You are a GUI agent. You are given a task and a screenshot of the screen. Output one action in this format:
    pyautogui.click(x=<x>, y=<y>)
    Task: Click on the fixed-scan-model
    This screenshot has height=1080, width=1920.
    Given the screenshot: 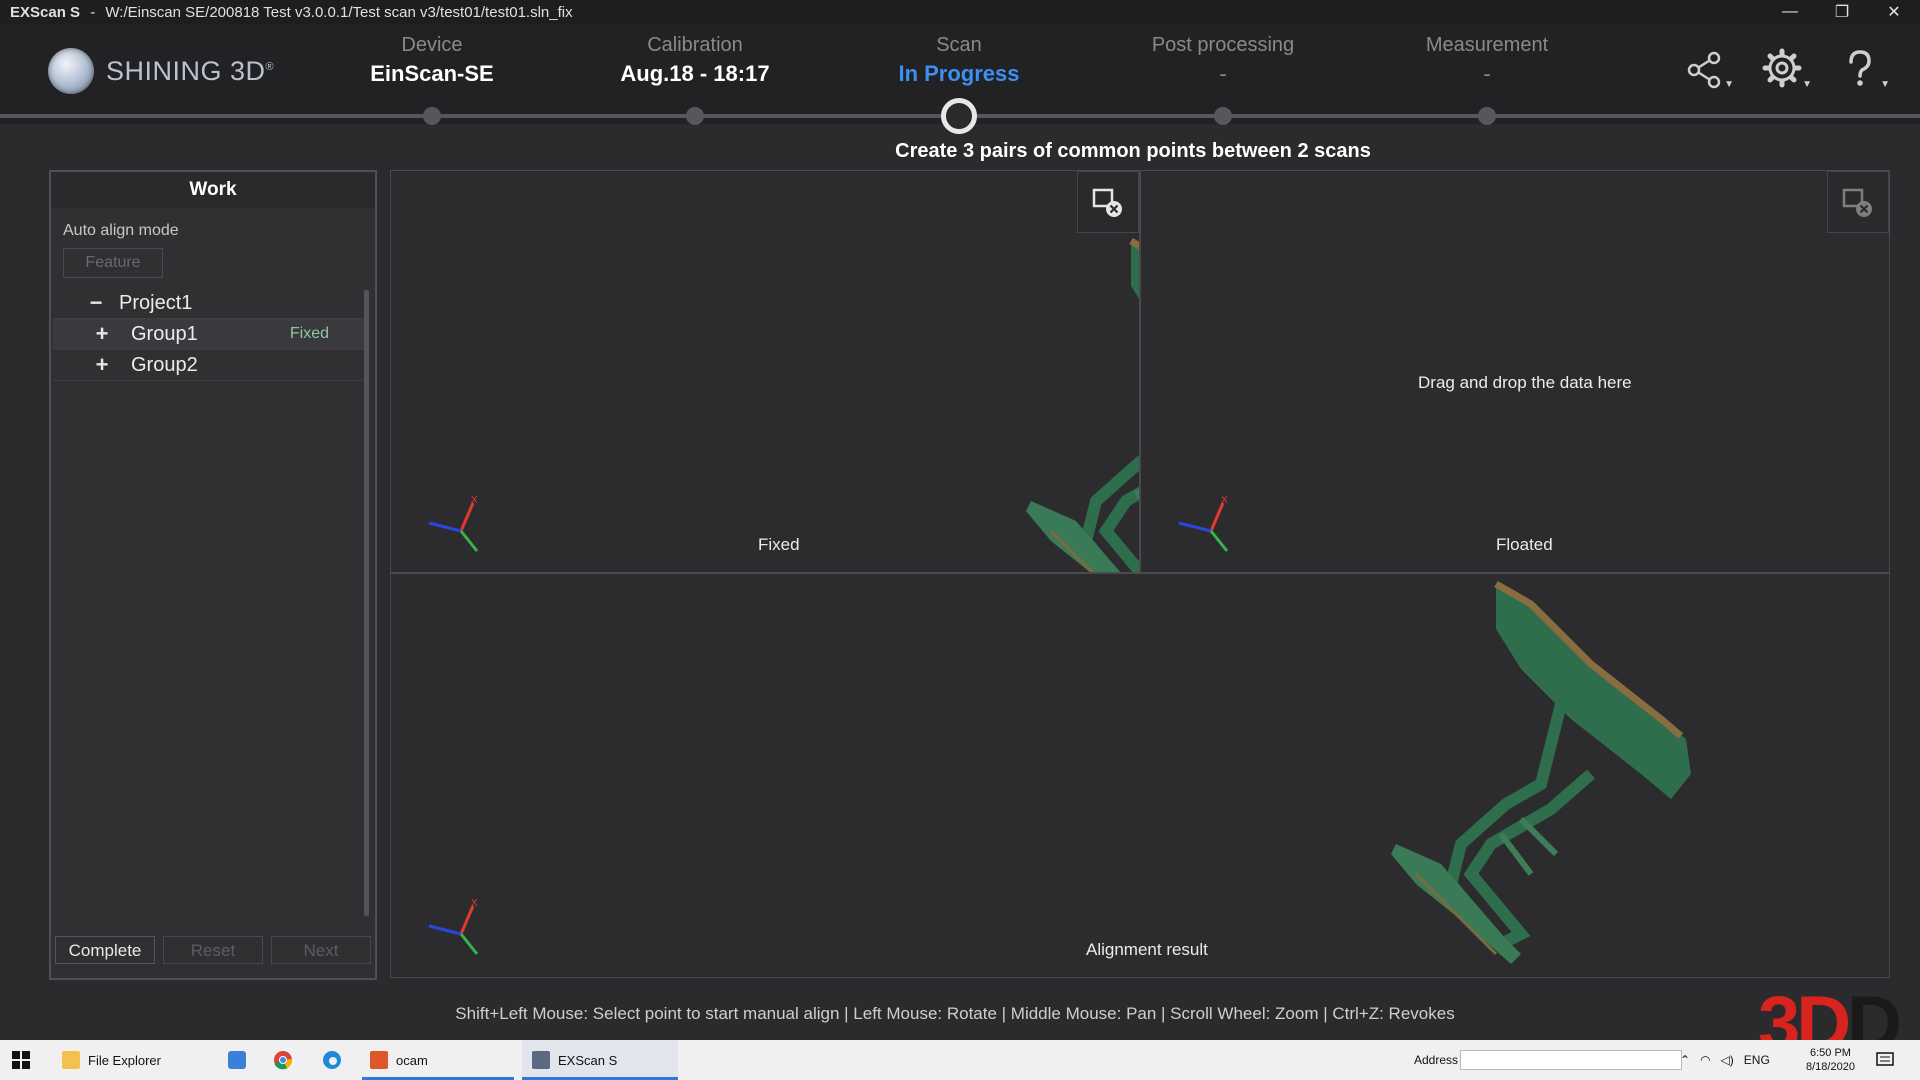 What is the action you would take?
    pyautogui.click(x=1082, y=404)
    